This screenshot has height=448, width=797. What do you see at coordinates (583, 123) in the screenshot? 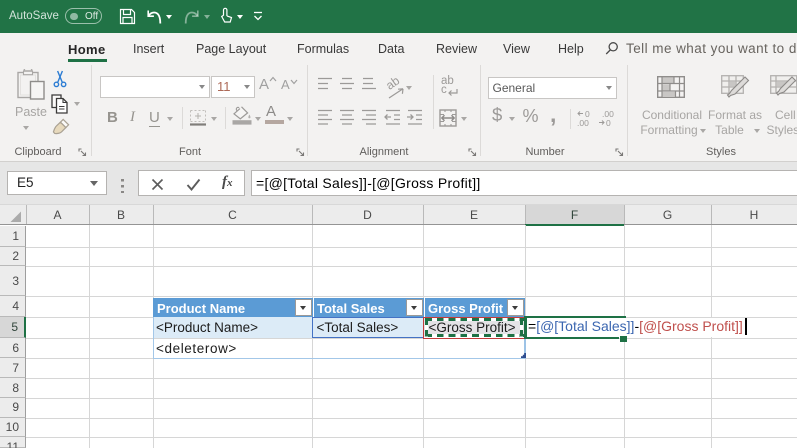
I see `svg-text: .00` at bounding box center [583, 123].